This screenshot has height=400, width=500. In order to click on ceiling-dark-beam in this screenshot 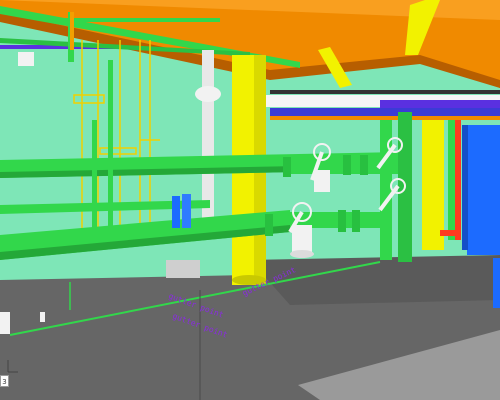, I will do `click(385, 92)`.